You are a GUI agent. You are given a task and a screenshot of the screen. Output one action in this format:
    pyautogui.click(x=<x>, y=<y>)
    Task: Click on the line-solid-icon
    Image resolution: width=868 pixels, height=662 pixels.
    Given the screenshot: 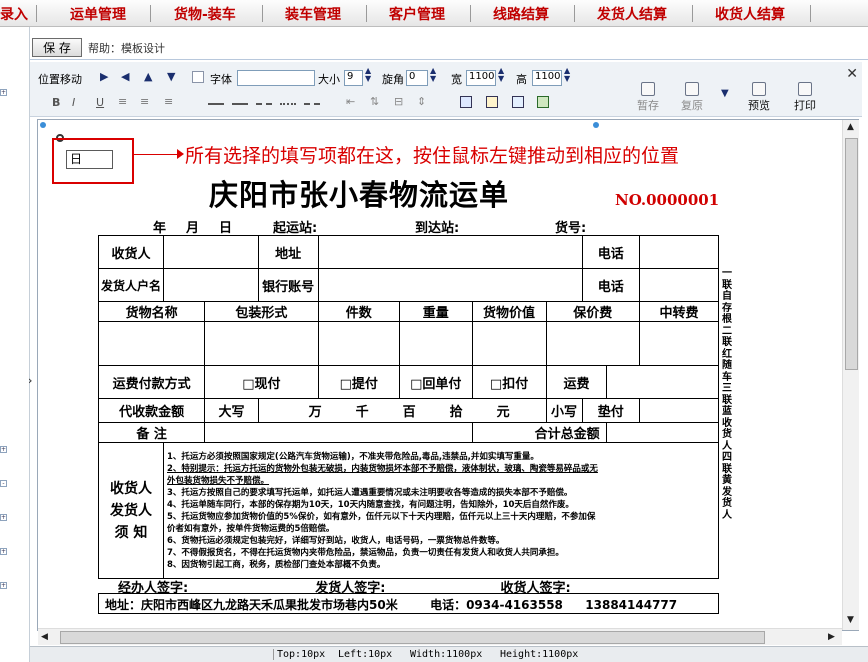 What is the action you would take?
    pyautogui.click(x=216, y=104)
    